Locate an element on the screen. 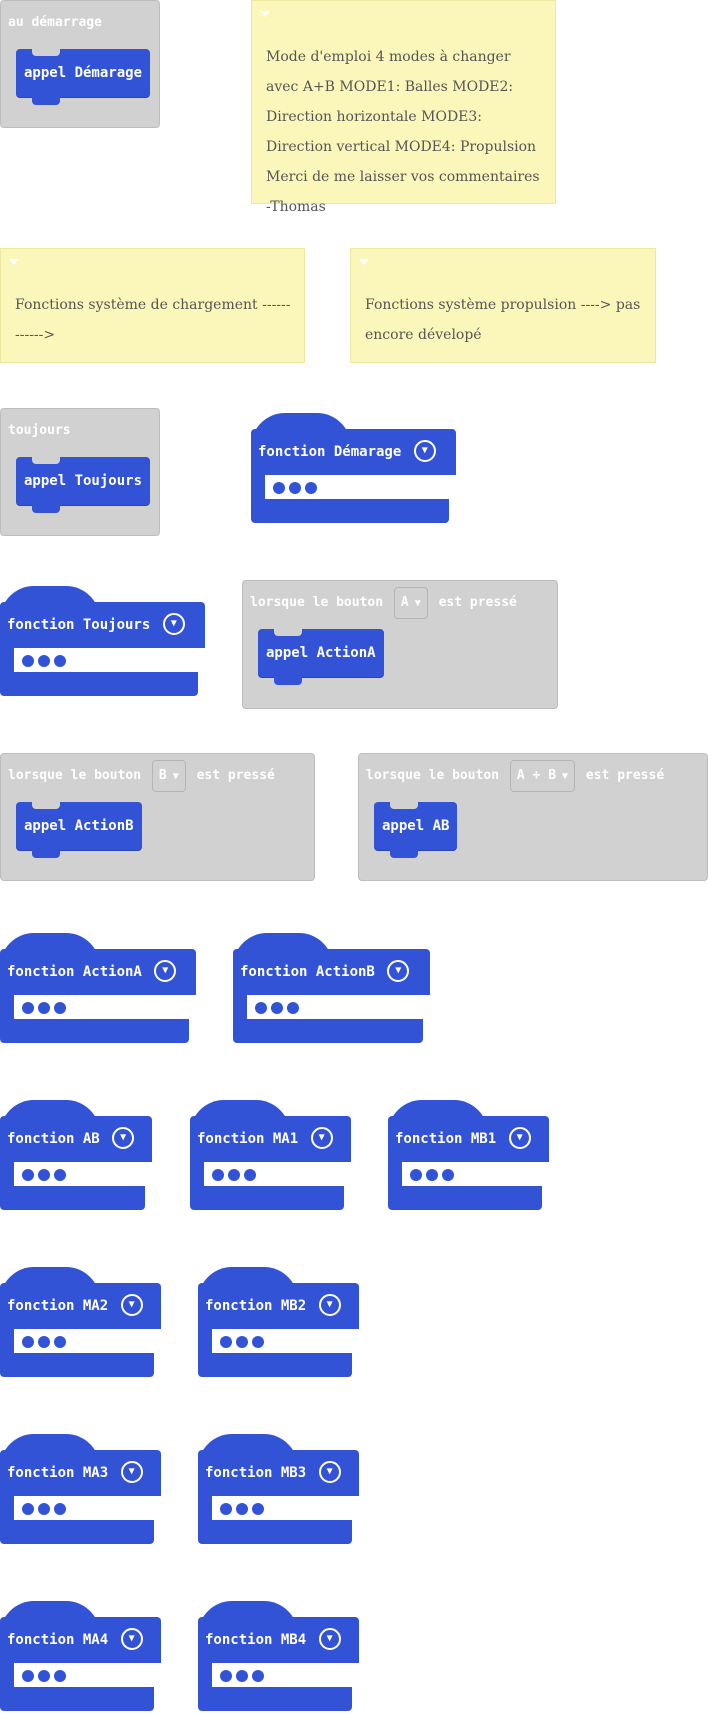  button-b-dropdown: B ▼ is located at coordinates (168, 775).